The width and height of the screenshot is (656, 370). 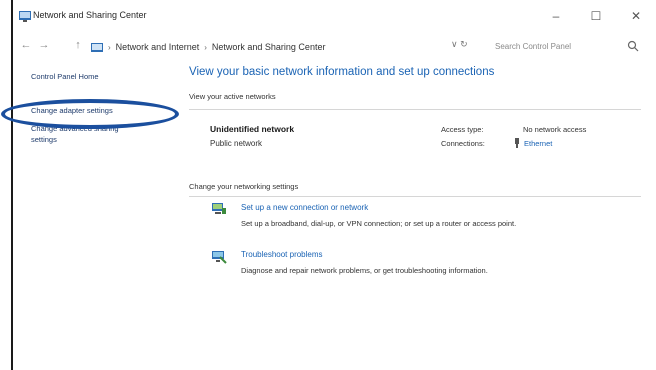 I want to click on search-input: Search Control Panel, so click(x=562, y=46).